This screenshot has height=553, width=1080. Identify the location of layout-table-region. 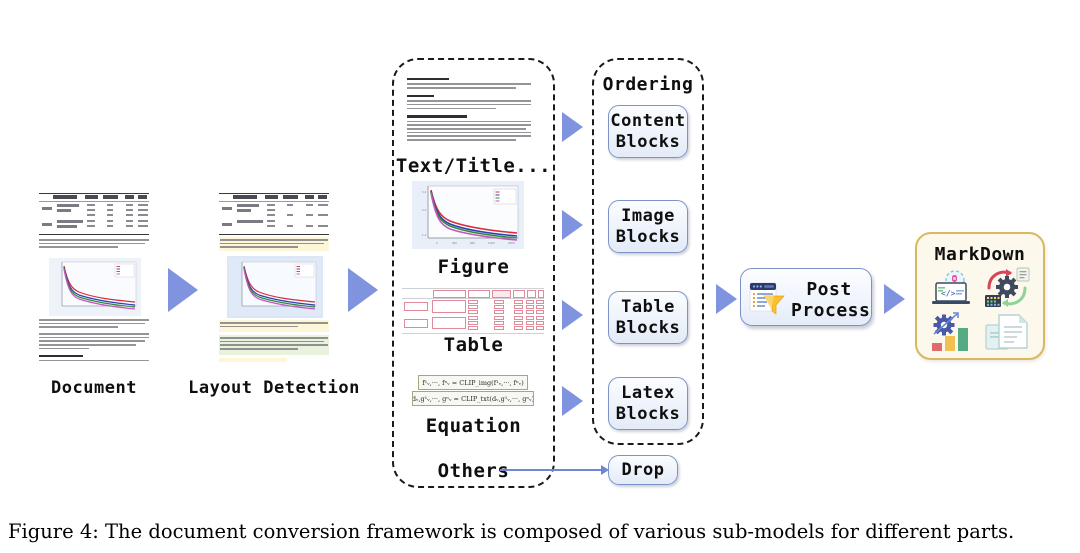
(274, 214).